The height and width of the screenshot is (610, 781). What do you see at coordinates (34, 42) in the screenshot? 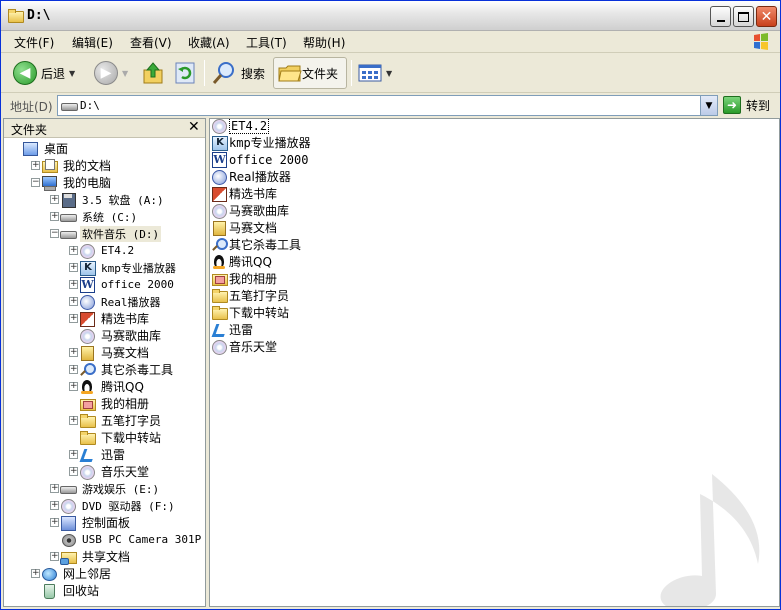
I see `menu-file: 文件(F)` at bounding box center [34, 42].